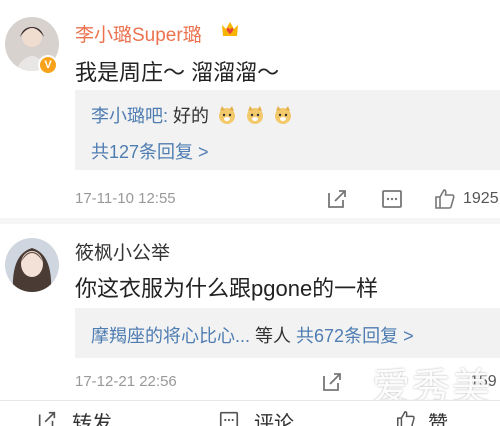 This screenshot has width=500, height=426. What do you see at coordinates (481, 198) in the screenshot?
I see `like-count: 1925` at bounding box center [481, 198].